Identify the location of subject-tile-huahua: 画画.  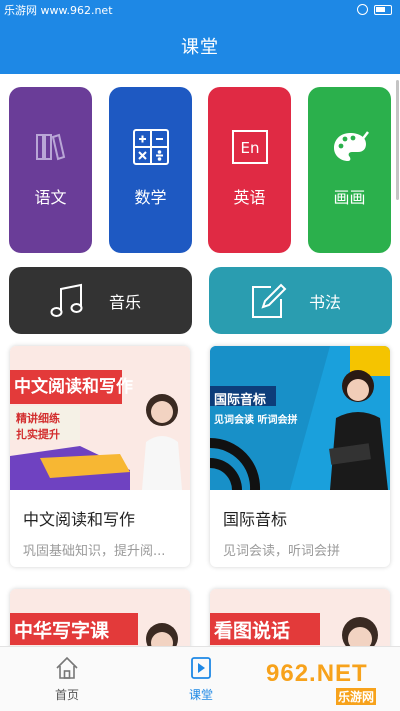
(349, 170).